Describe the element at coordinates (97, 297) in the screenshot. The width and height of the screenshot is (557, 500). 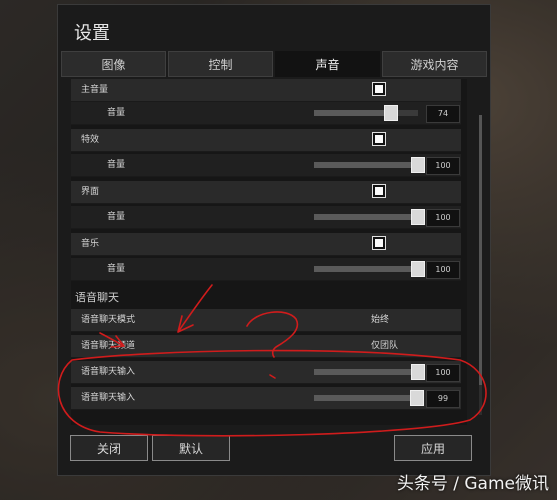
I see `voice-chat-section-title: 语音聊天` at that location.